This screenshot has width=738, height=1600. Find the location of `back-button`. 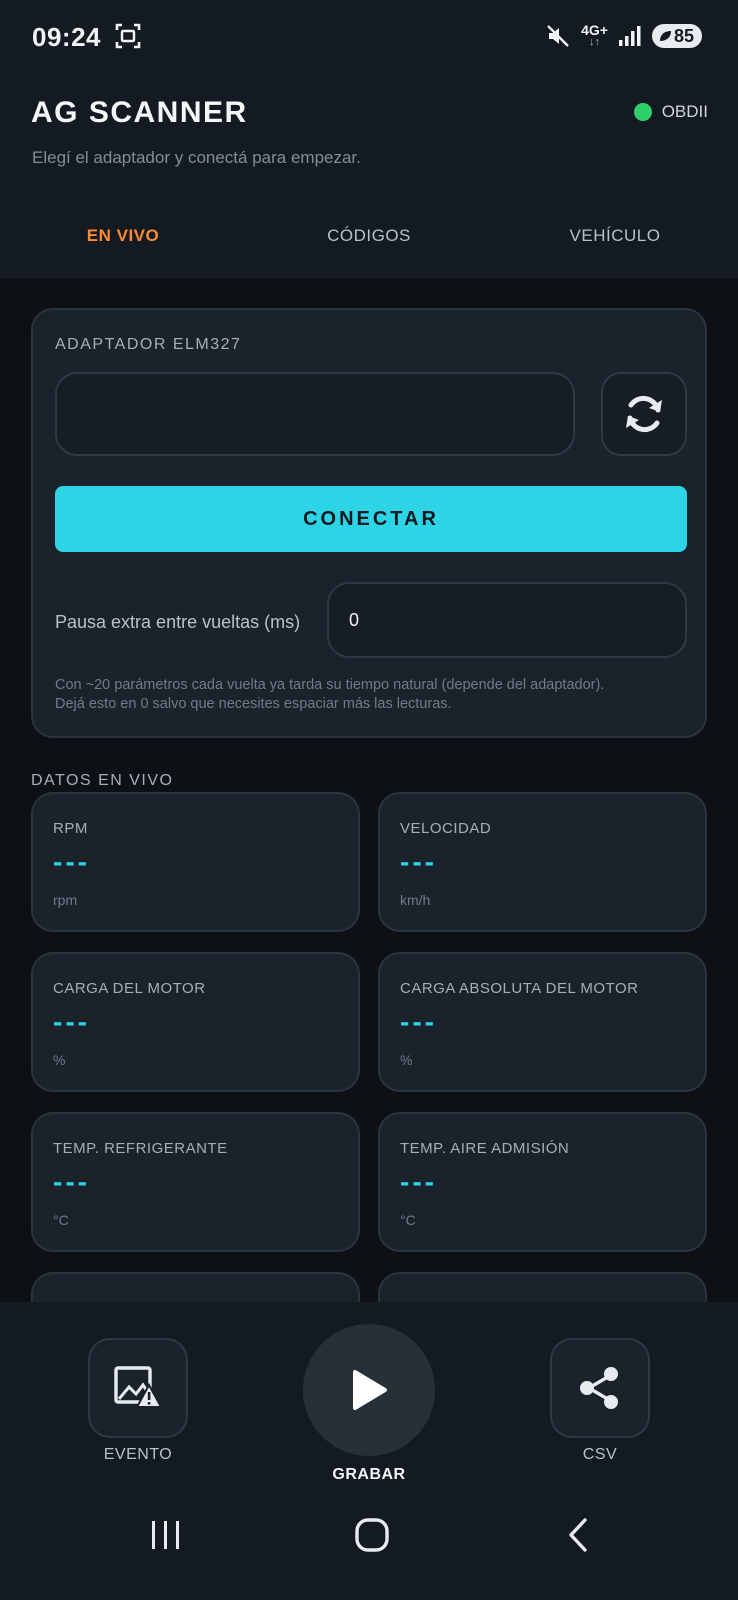

back-button is located at coordinates (578, 1535).